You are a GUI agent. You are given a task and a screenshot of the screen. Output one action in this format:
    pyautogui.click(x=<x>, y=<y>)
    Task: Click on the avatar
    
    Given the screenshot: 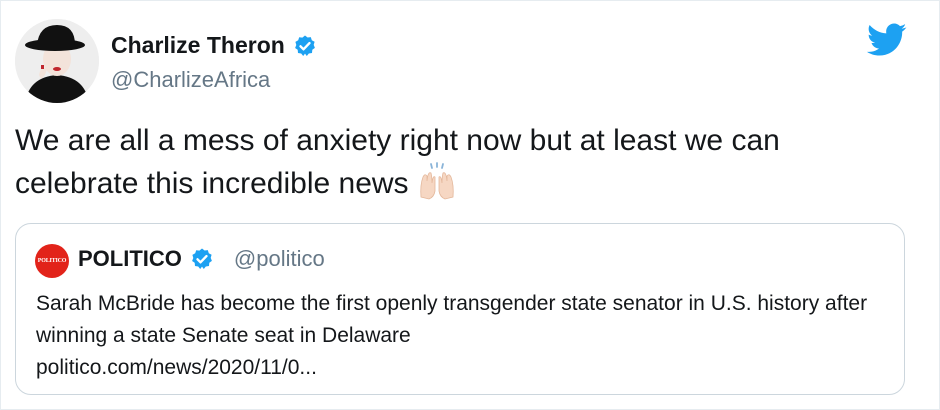 What is the action you would take?
    pyautogui.click(x=57, y=61)
    